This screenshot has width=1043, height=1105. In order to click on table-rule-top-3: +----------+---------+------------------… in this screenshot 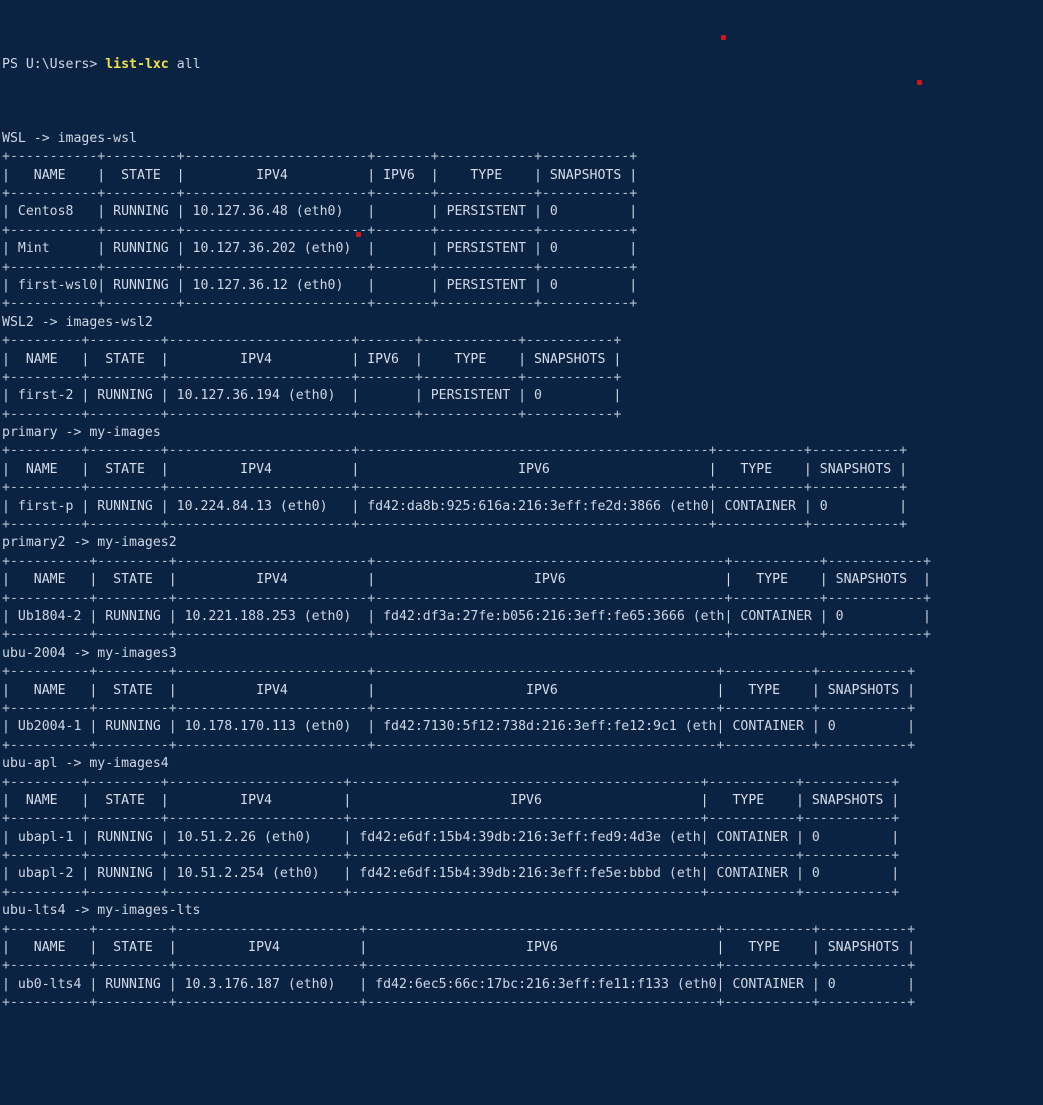, I will do `click(522, 562)`.